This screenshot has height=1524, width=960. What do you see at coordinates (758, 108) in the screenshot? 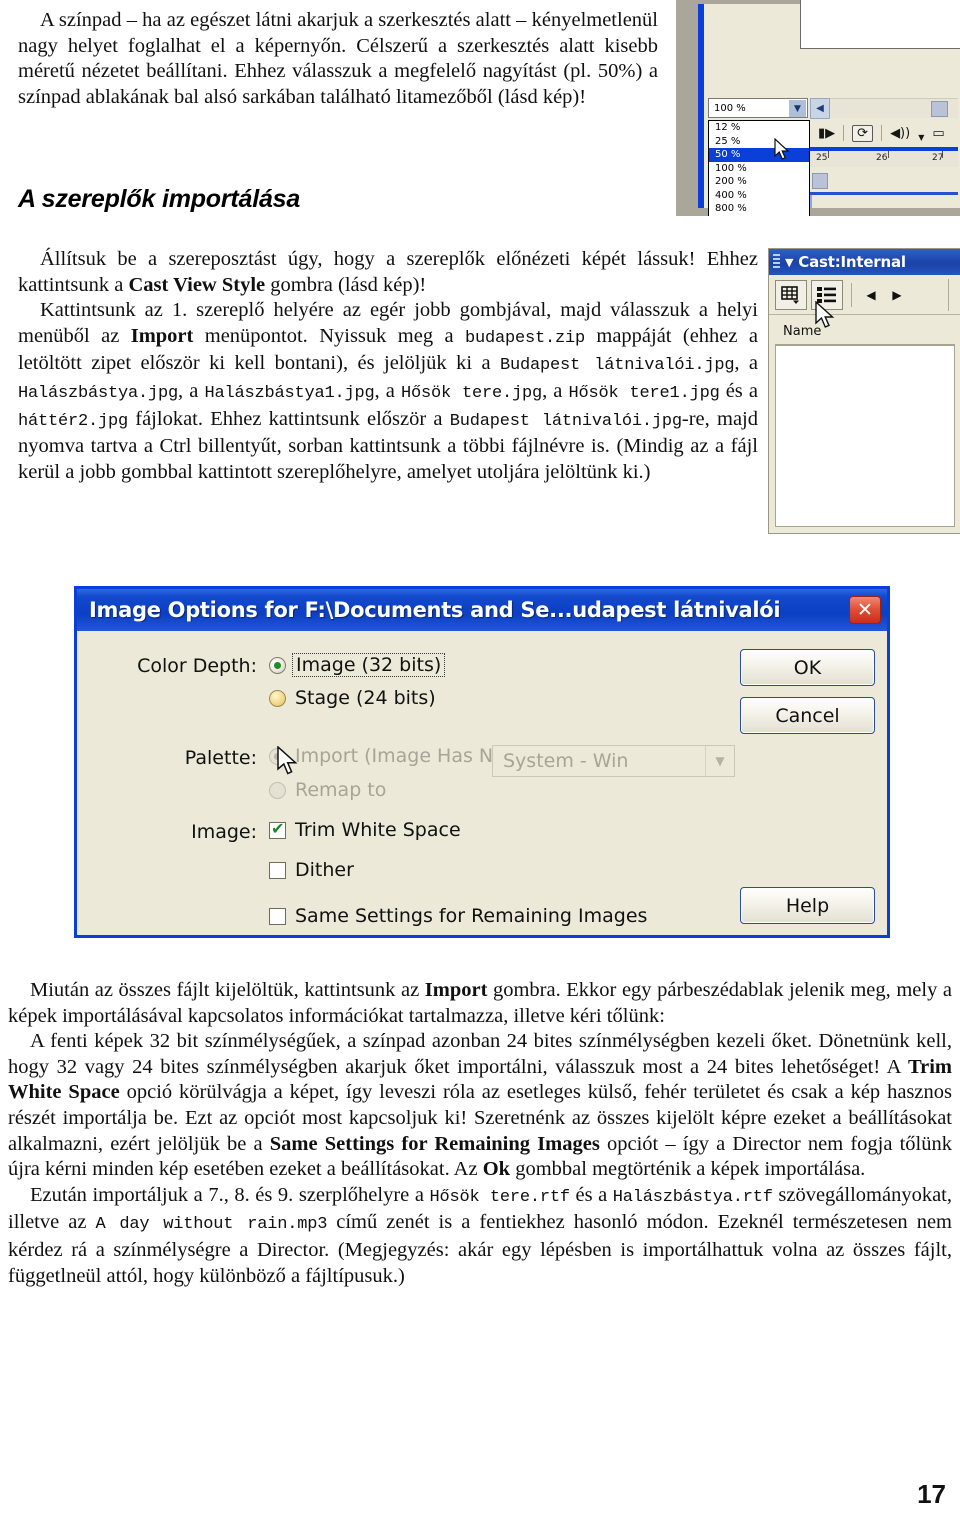
I see `zoom-combobox: 100 % ▼` at bounding box center [758, 108].